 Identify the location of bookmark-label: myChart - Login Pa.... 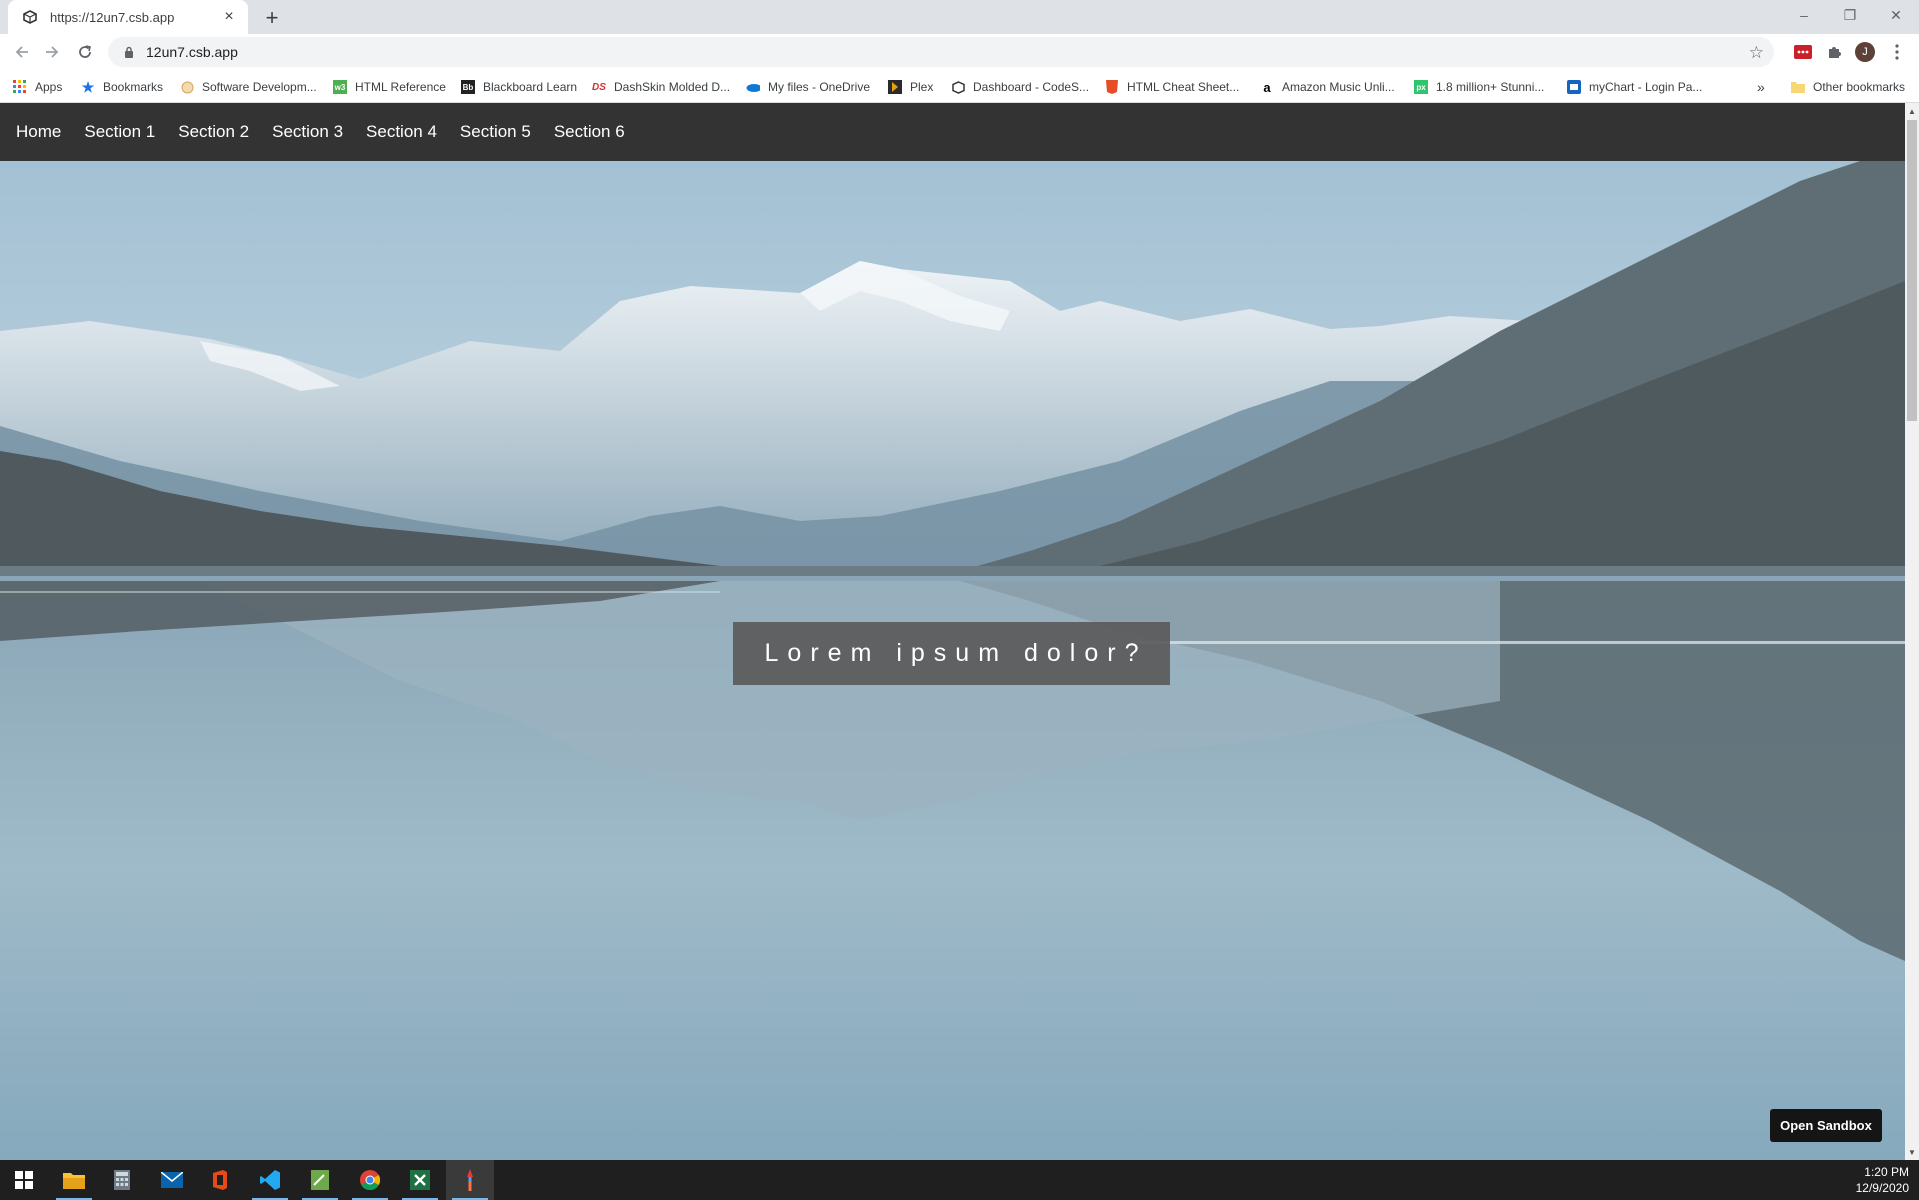
(1646, 87).